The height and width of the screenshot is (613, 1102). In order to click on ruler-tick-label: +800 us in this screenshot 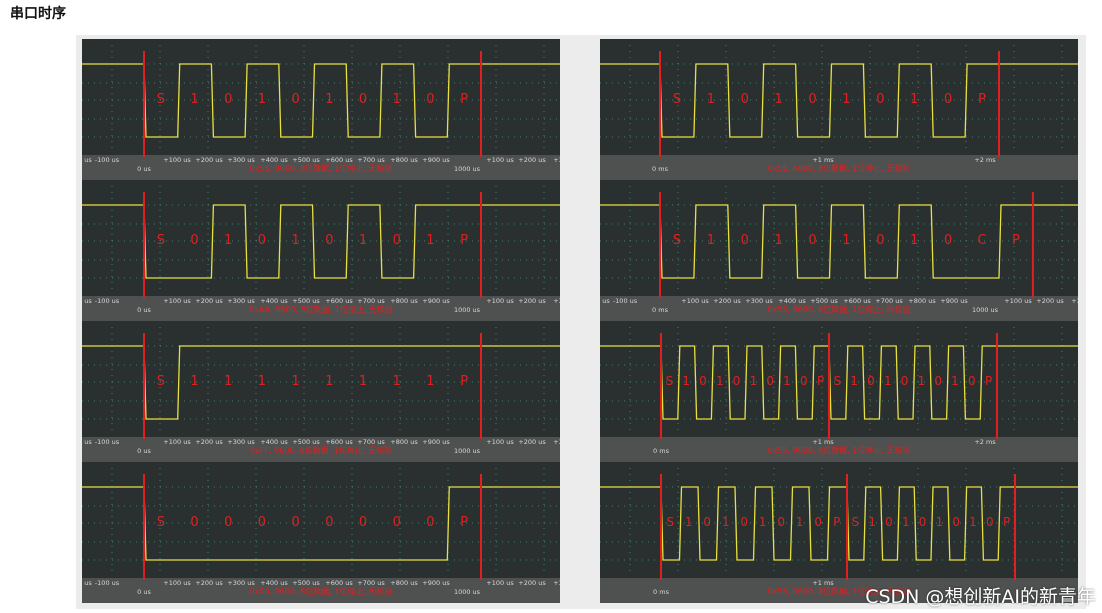, I will do `click(404, 160)`.